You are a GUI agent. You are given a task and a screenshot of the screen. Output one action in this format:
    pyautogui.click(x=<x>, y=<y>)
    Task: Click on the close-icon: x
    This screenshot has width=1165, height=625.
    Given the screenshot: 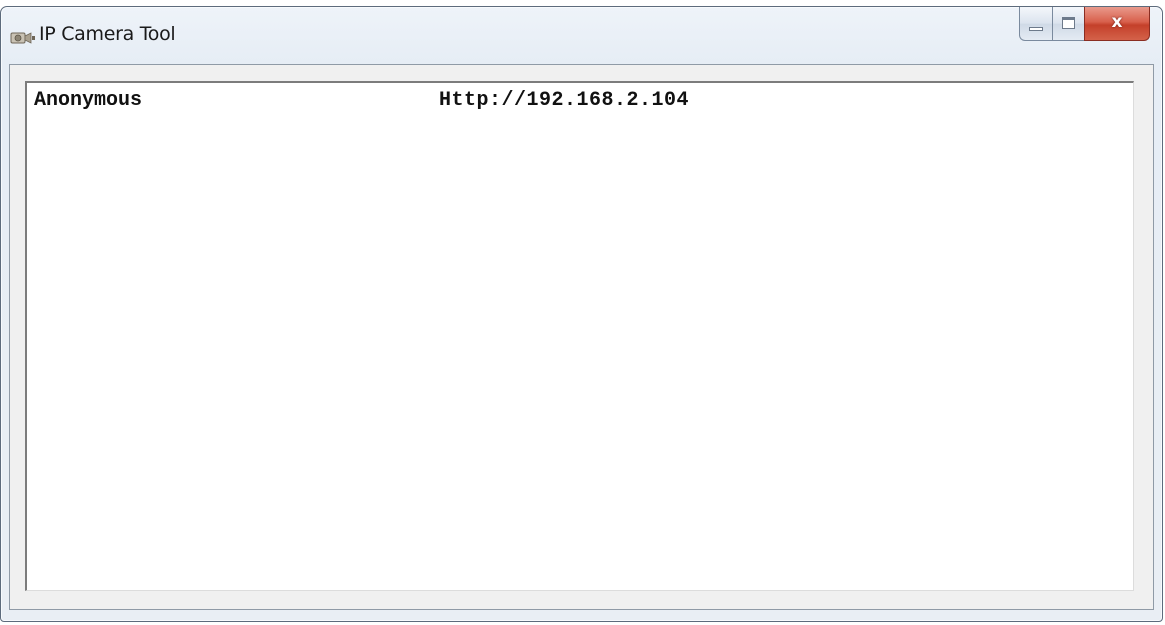 What is the action you would take?
    pyautogui.click(x=1117, y=22)
    